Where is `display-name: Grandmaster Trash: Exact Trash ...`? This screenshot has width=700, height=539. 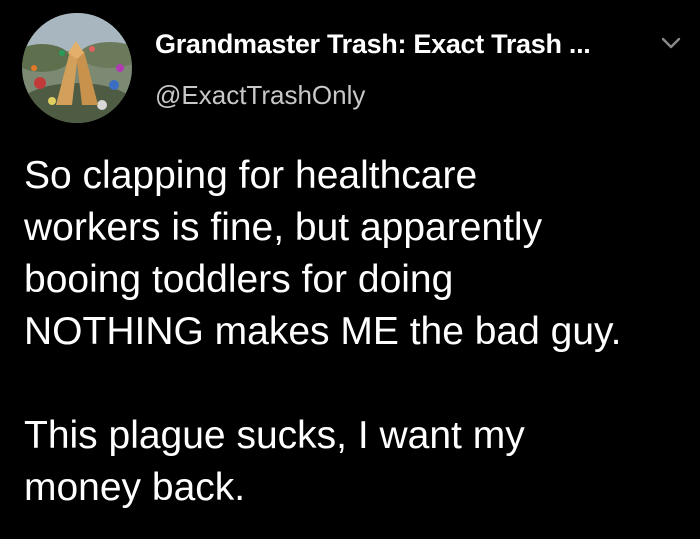 display-name: Grandmaster Trash: Exact Trash ... is located at coordinates (373, 44).